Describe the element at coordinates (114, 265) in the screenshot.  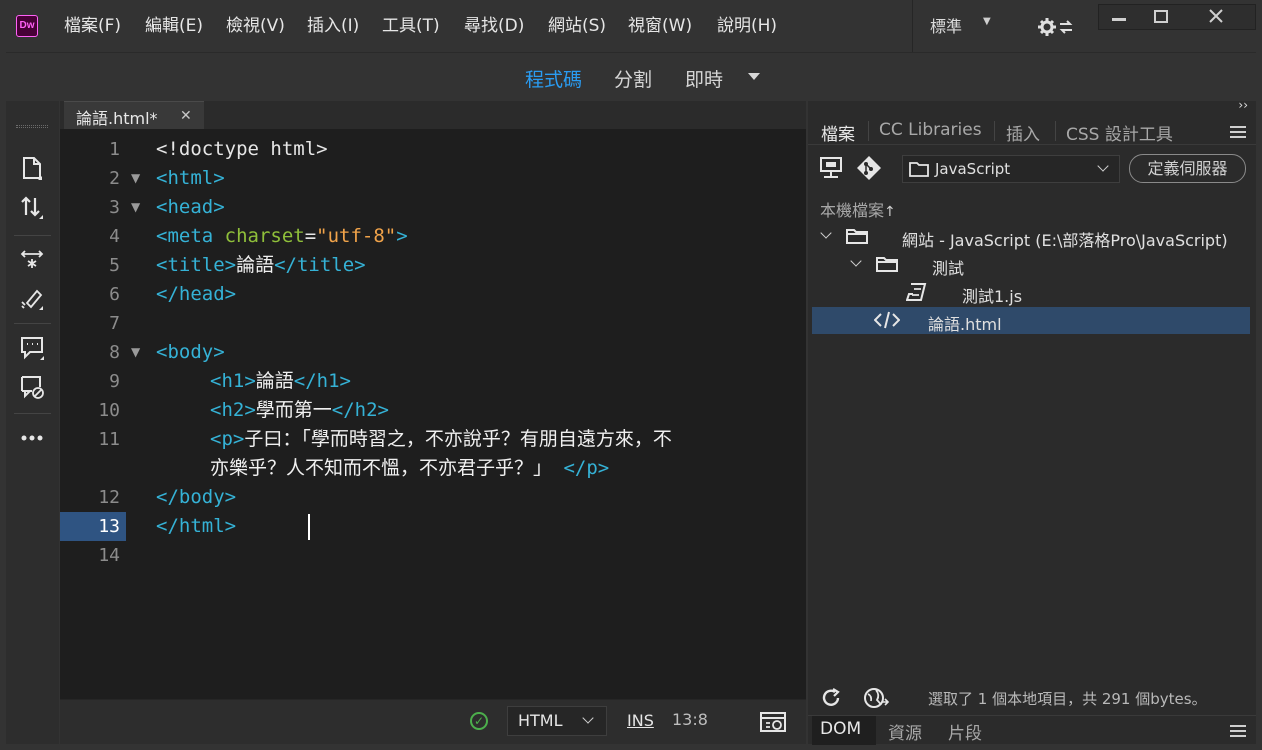
I see `line-number: 5` at that location.